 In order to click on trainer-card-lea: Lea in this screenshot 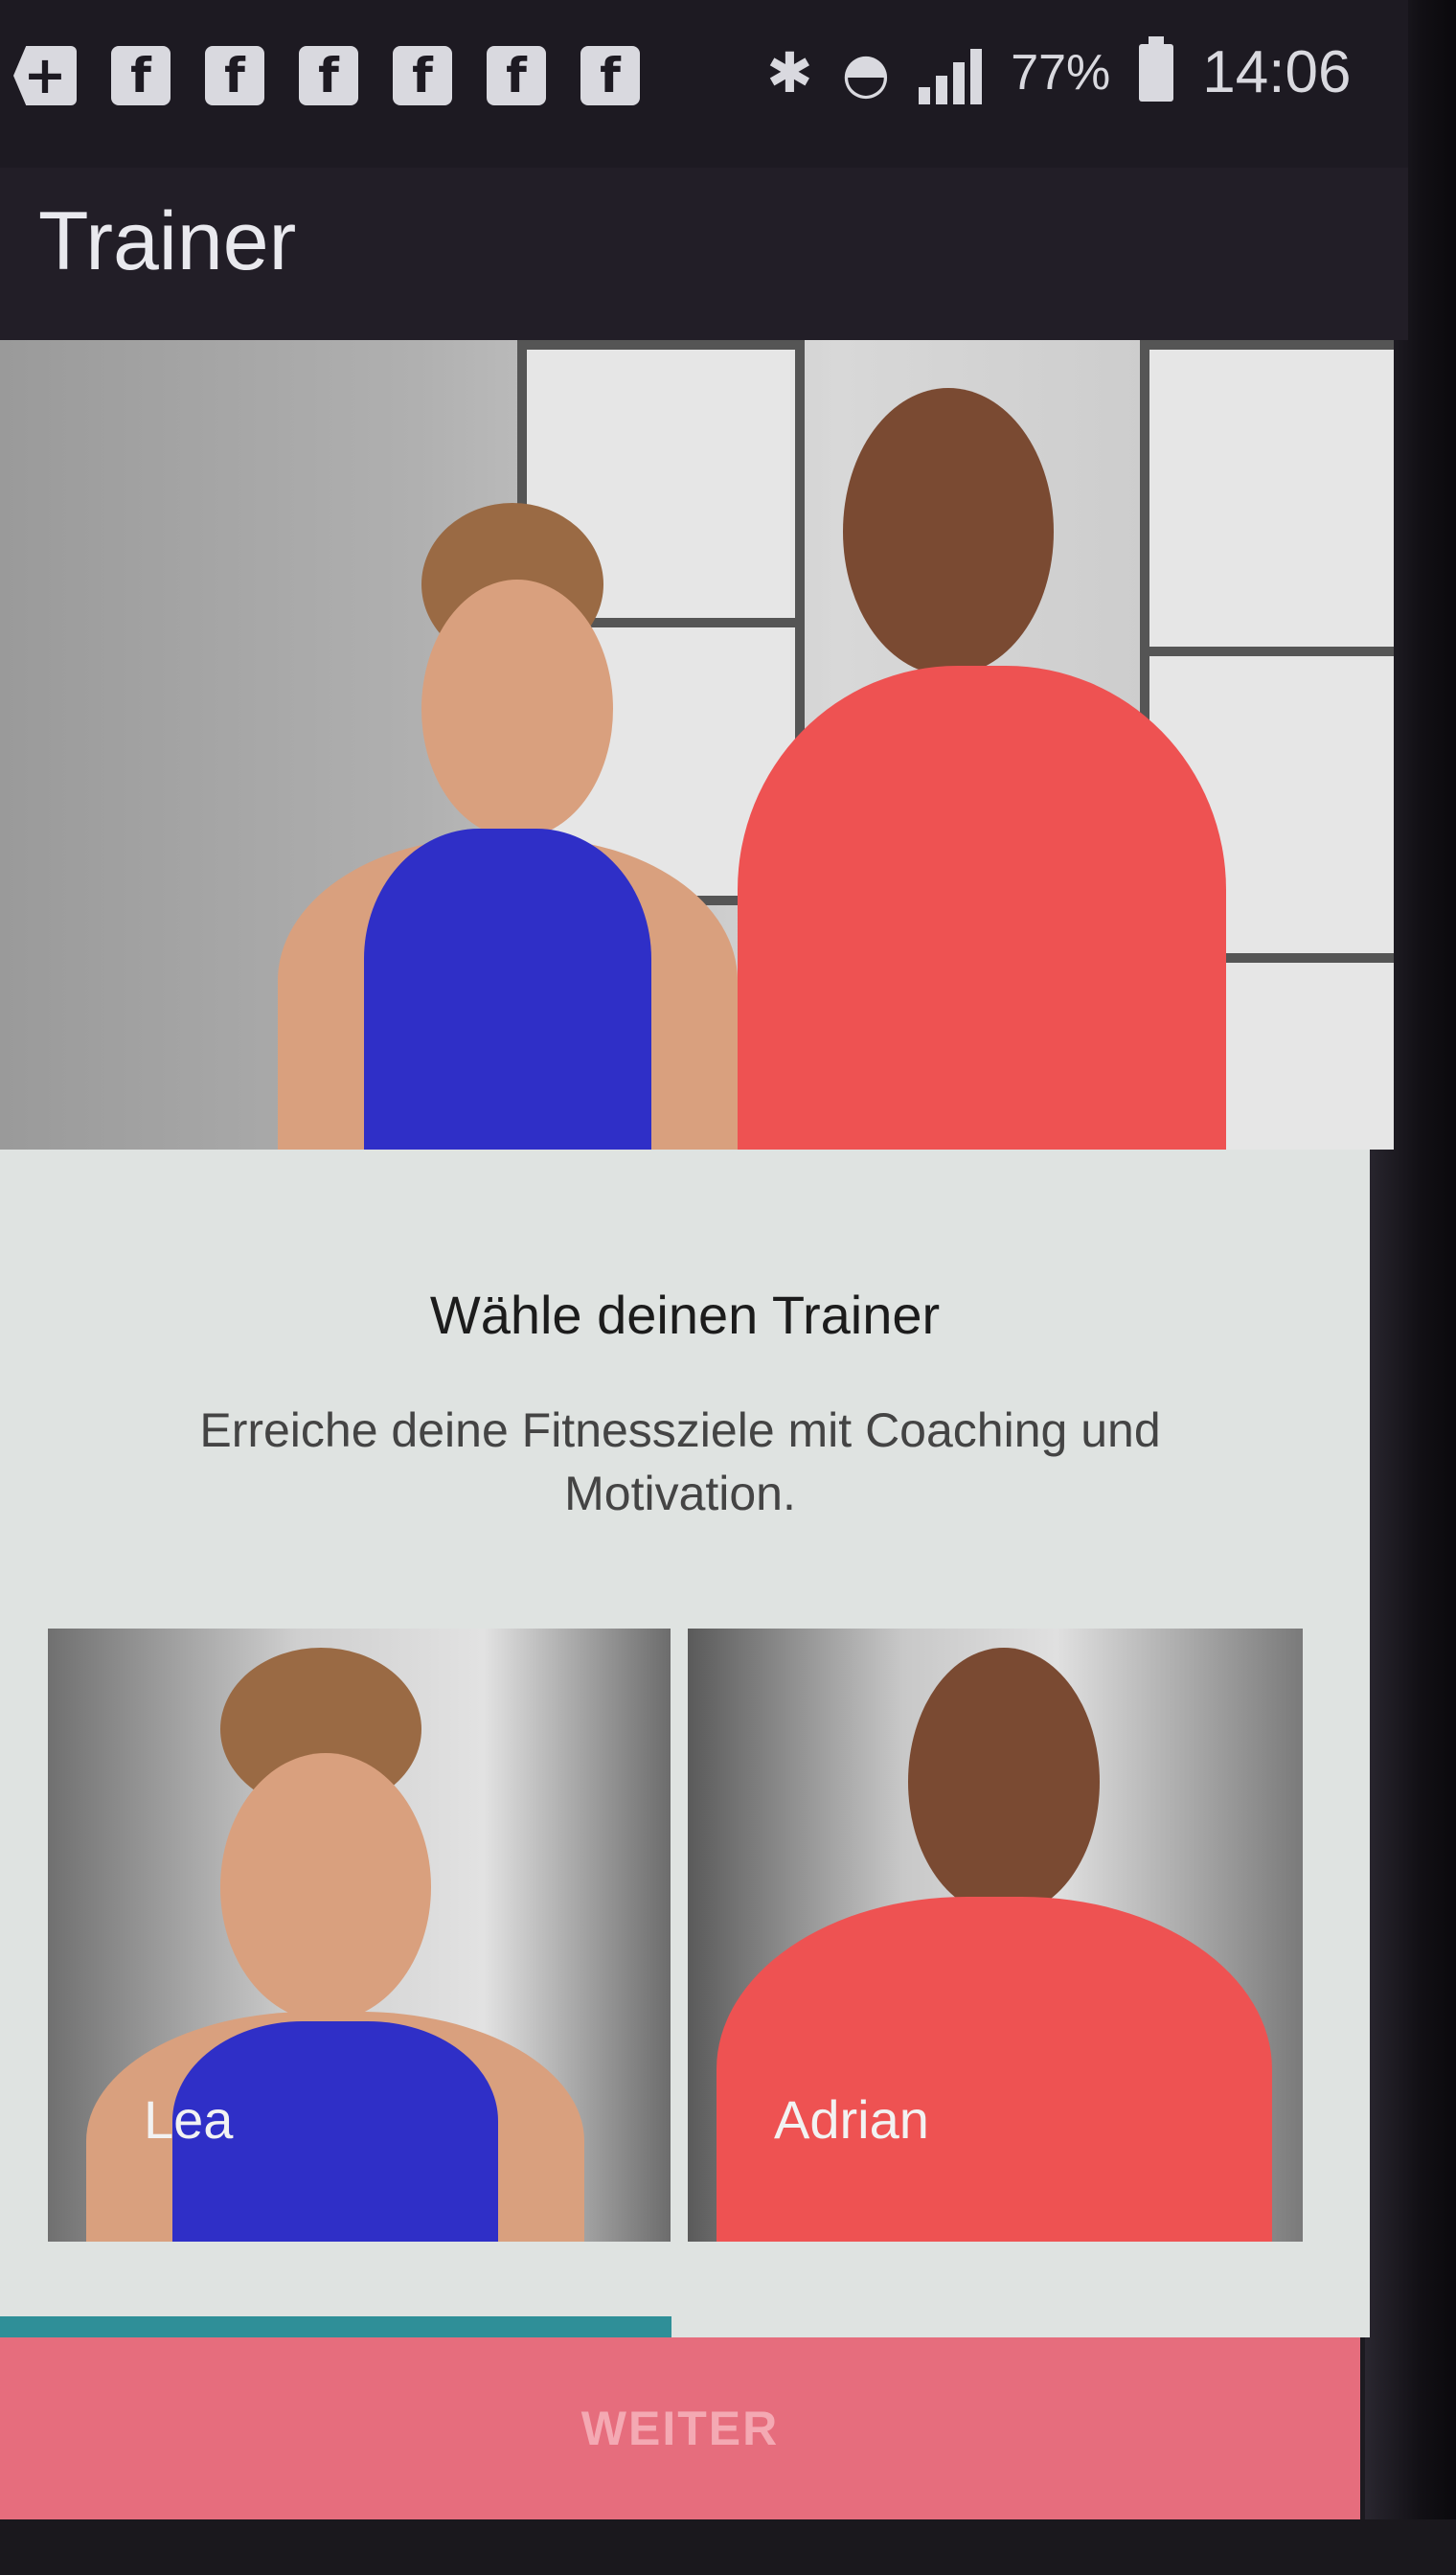, I will do `click(359, 1935)`.